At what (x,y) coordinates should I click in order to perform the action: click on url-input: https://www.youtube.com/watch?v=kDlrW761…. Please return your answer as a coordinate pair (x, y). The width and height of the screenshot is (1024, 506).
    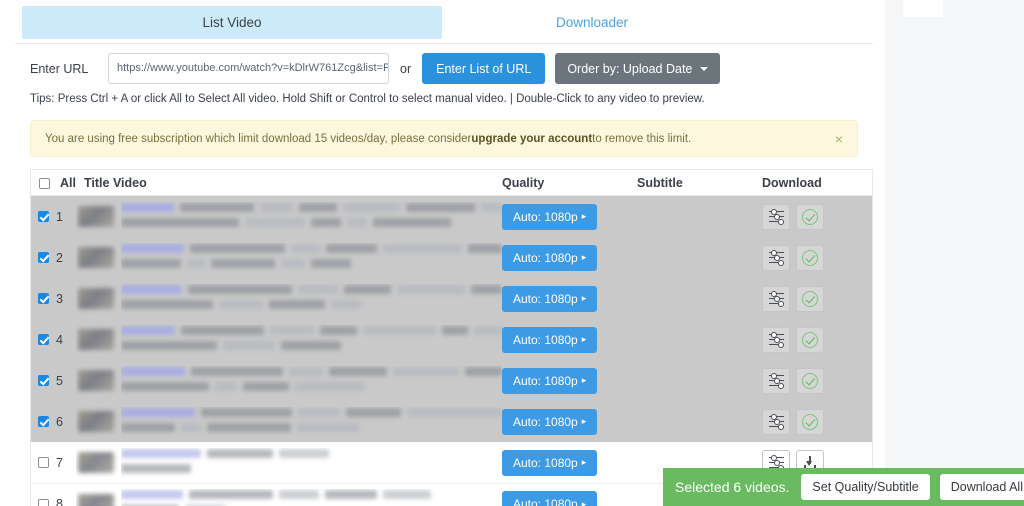
    Looking at the image, I should click on (248, 68).